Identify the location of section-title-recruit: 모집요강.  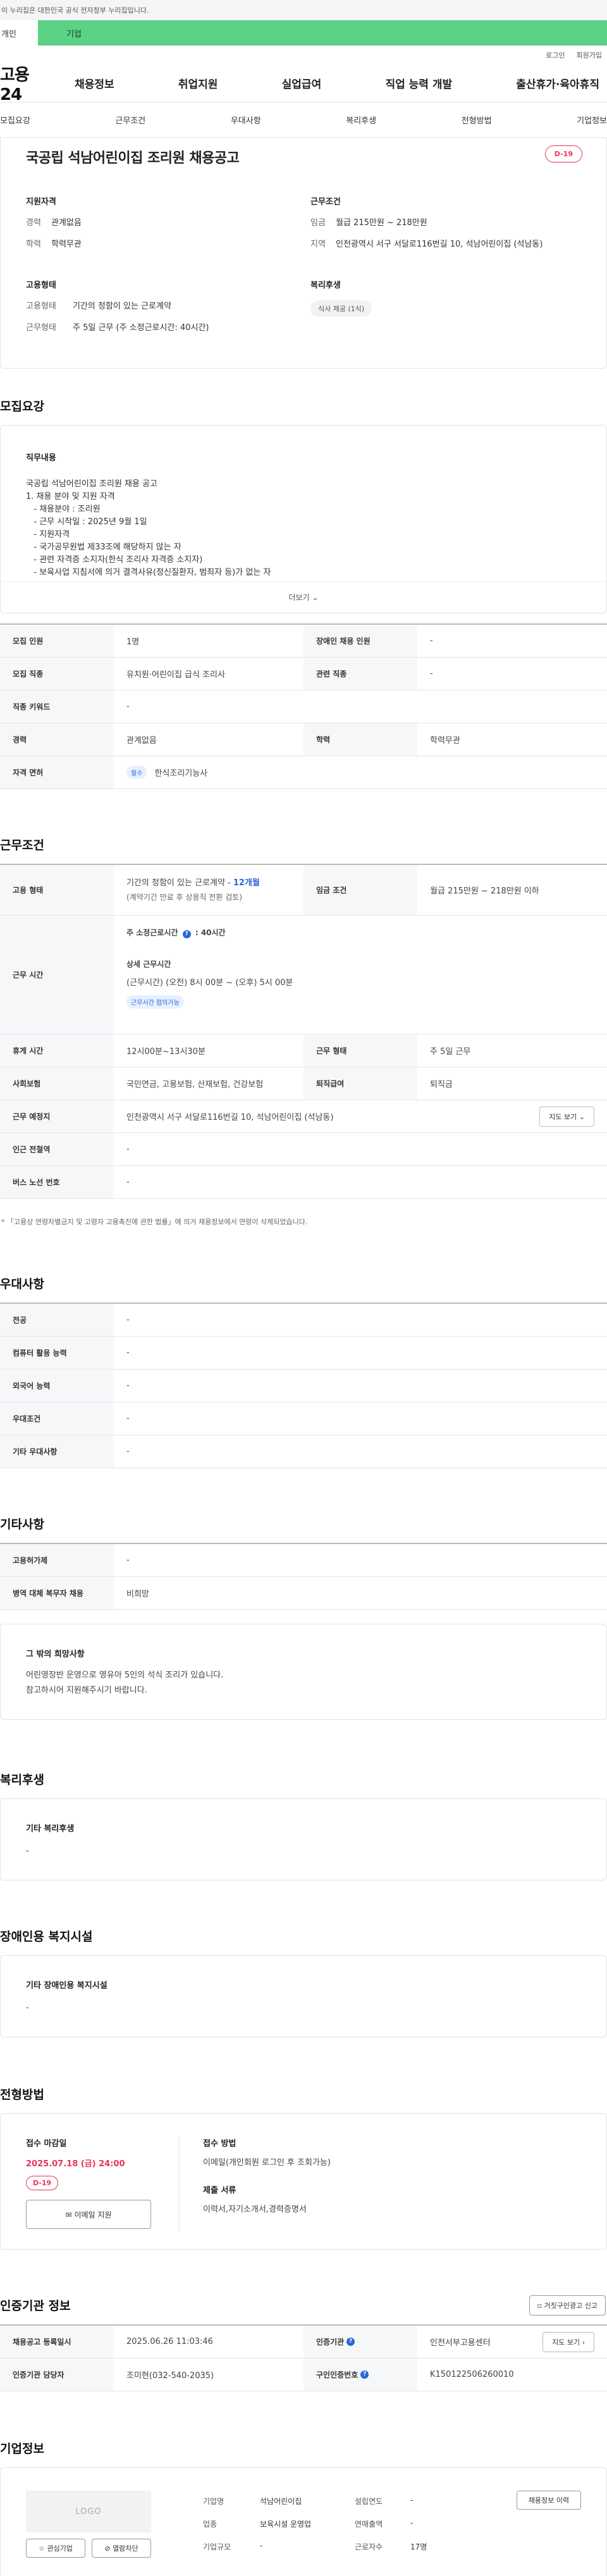
(22, 407).